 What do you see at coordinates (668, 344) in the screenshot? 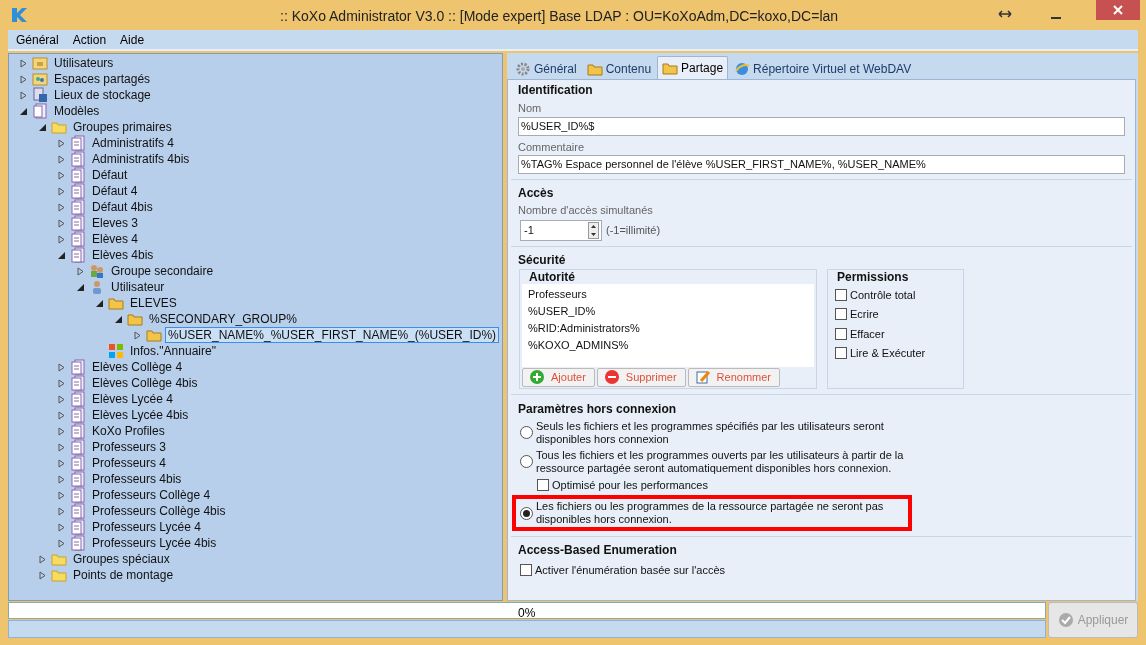
I see `list-item: %KOXO_ADMINS%` at bounding box center [668, 344].